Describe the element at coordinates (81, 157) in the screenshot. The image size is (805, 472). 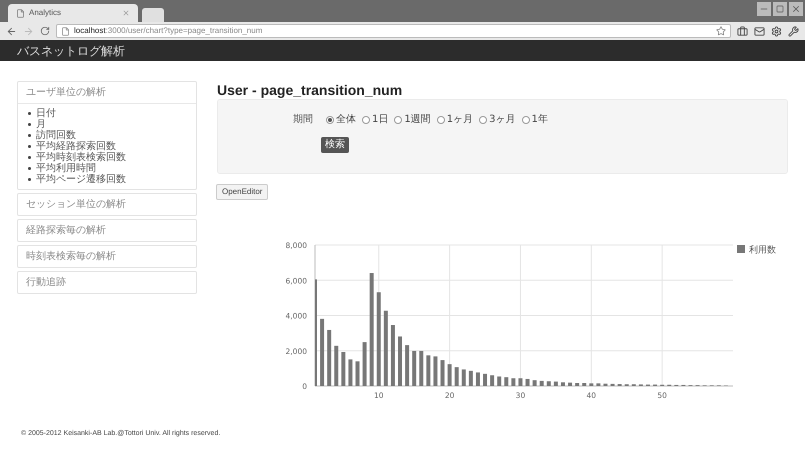
I see `sidebar-link: 平均時刻表検索回数` at that location.